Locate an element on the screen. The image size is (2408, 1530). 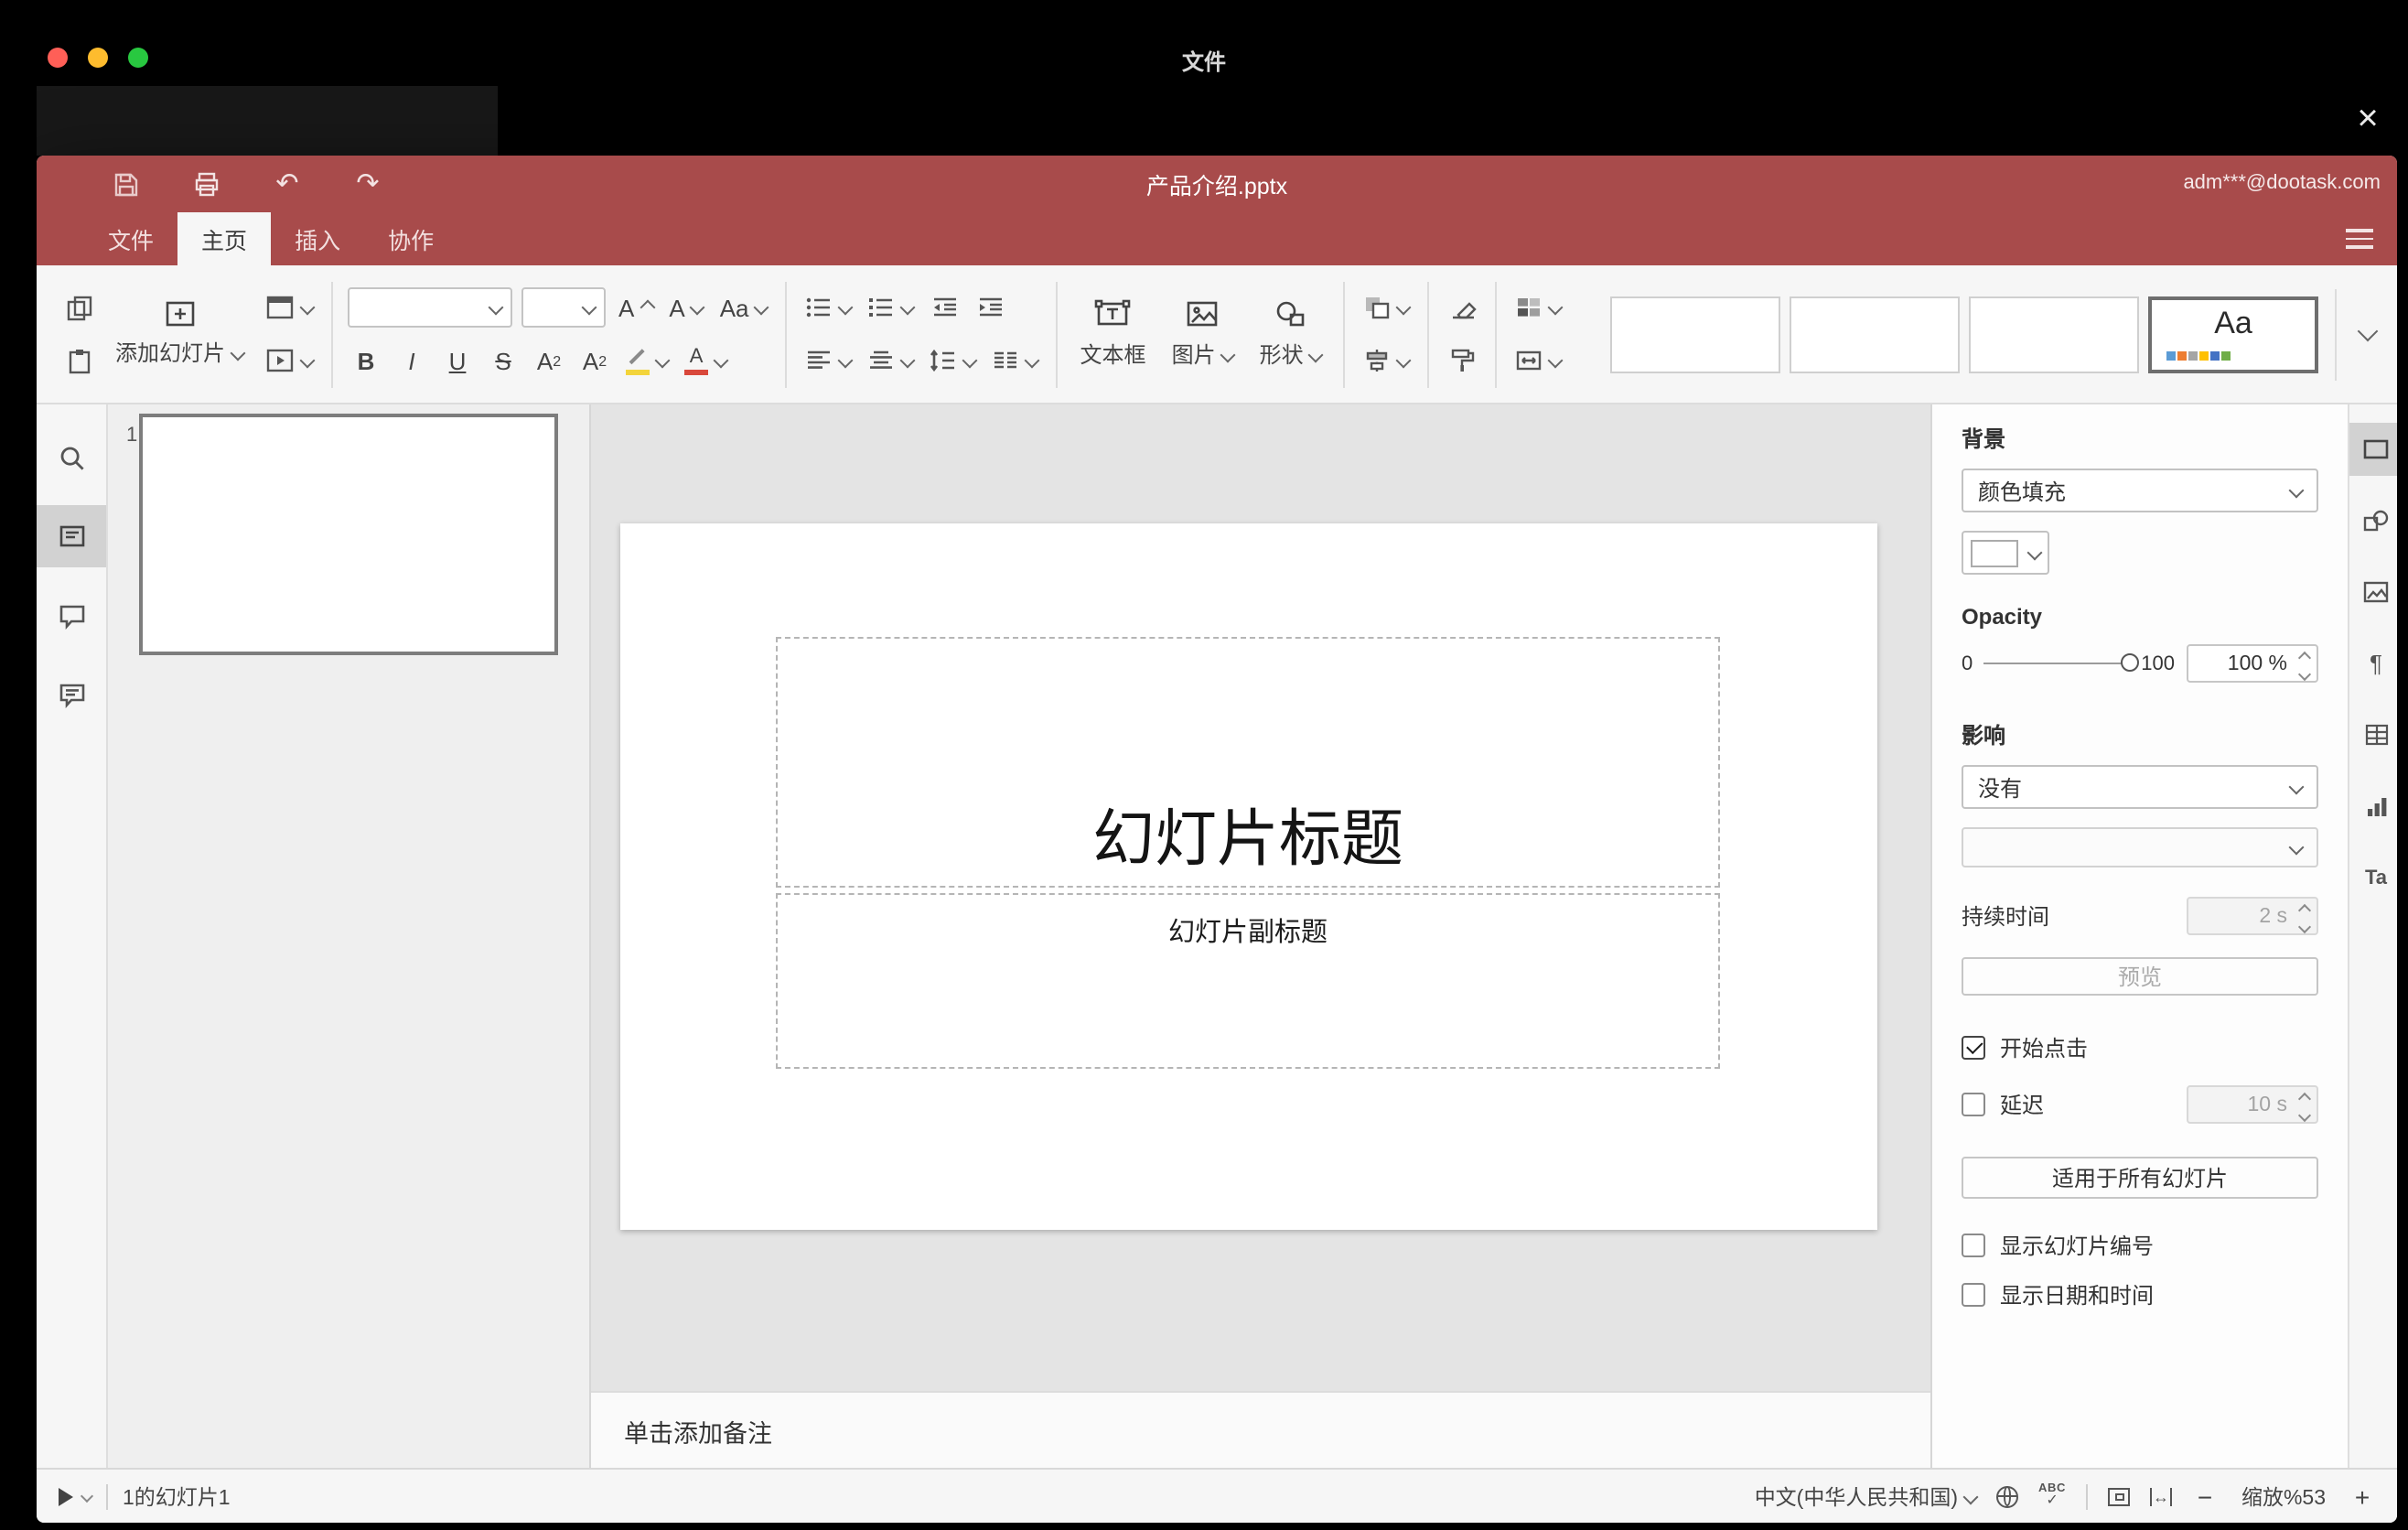
duration-spinner: 2 s is located at coordinates (2252, 916).